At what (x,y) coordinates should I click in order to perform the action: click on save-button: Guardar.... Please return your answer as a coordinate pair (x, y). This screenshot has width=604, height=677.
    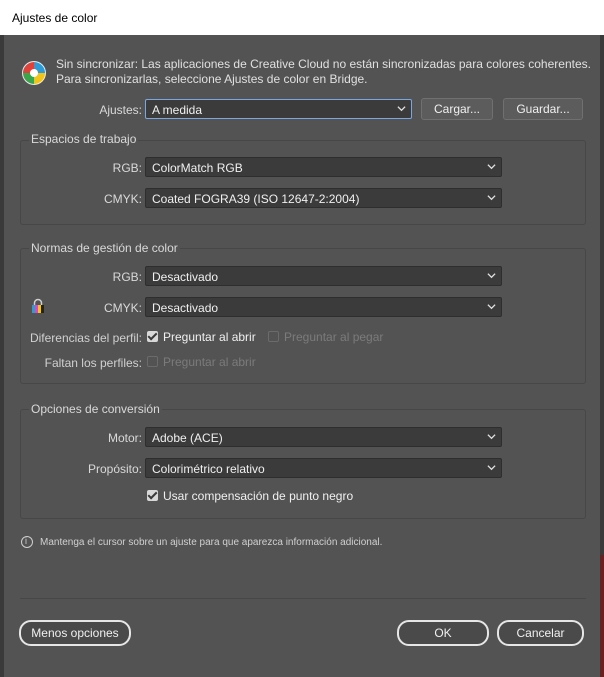
    Looking at the image, I should click on (543, 109).